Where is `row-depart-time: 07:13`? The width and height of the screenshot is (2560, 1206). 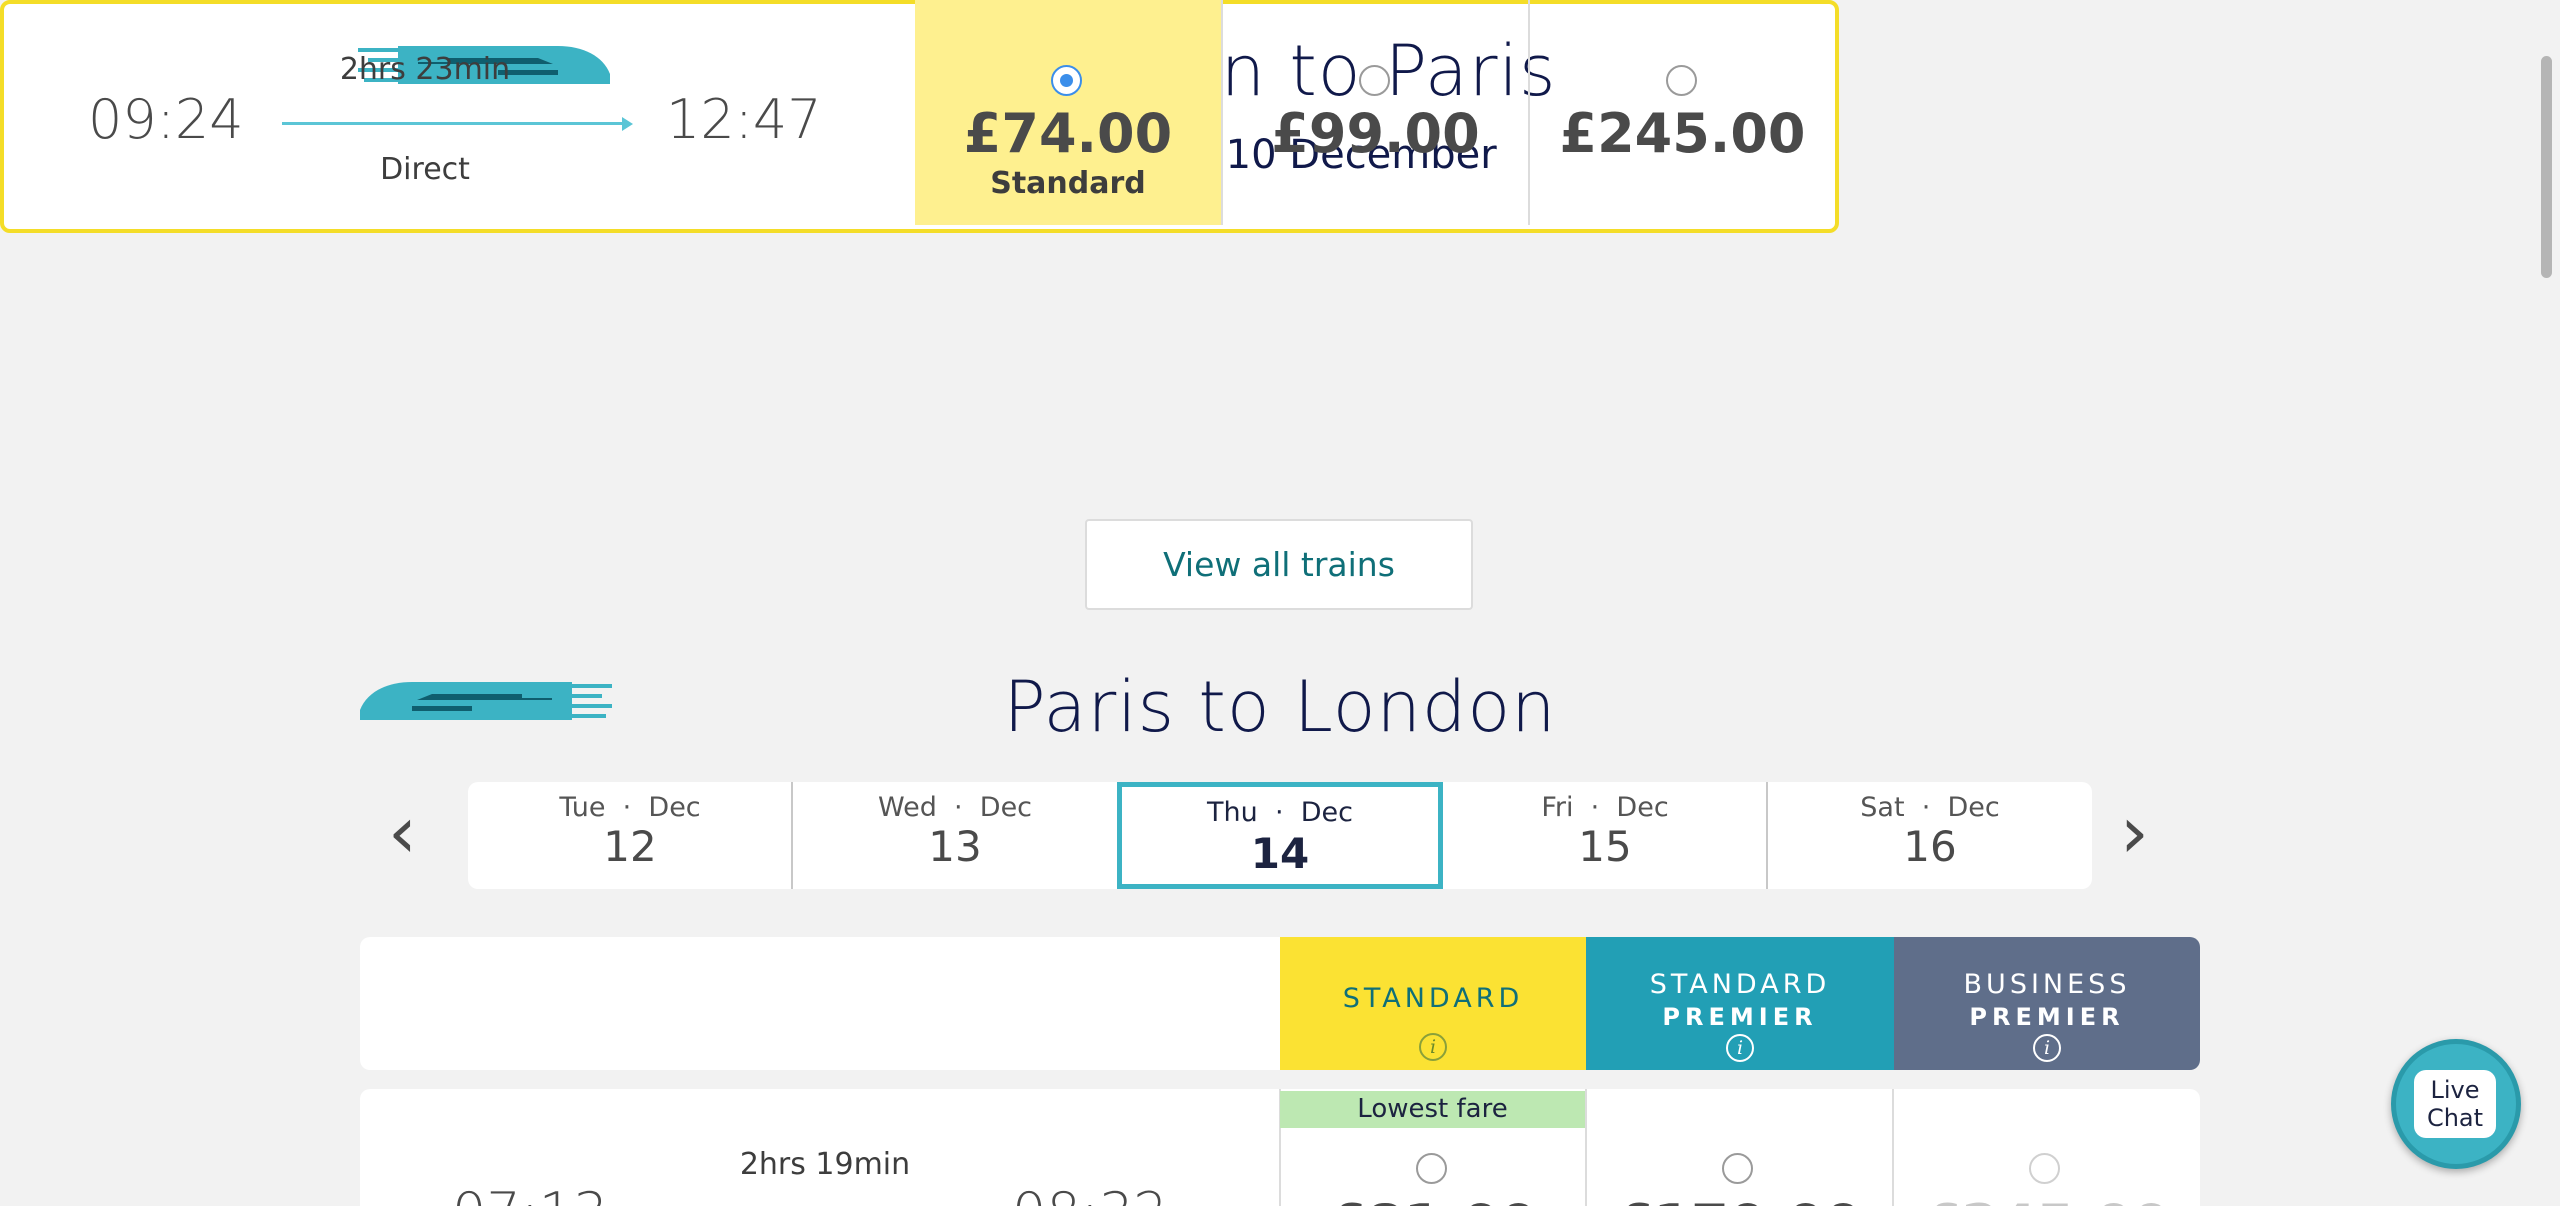 row-depart-time: 07:13 is located at coordinates (530, 1193).